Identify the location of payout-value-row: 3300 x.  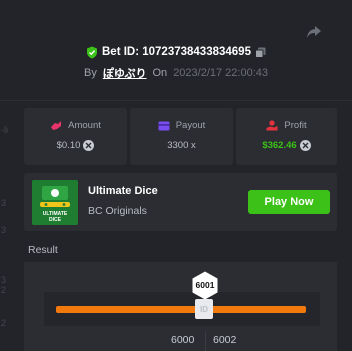
(181, 145).